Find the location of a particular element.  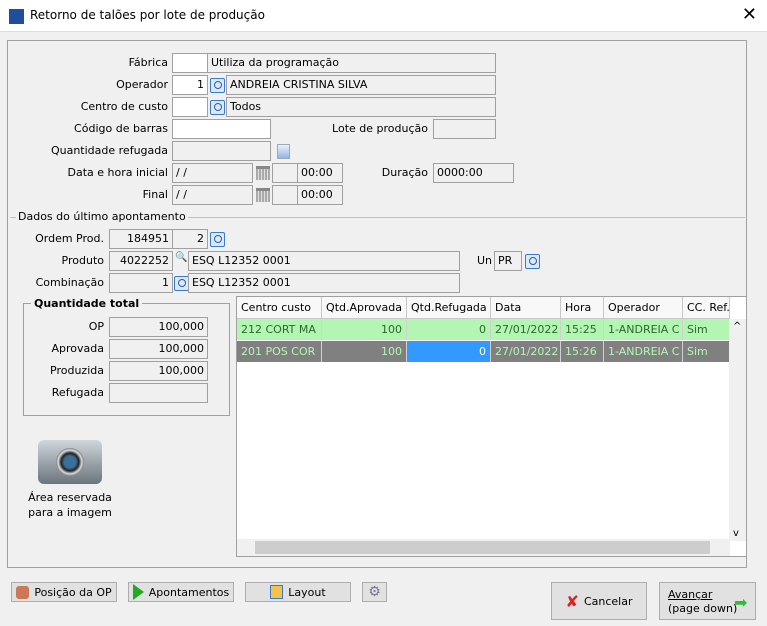

combinacao-desc: ESQ L12352 0001 is located at coordinates (324, 283).